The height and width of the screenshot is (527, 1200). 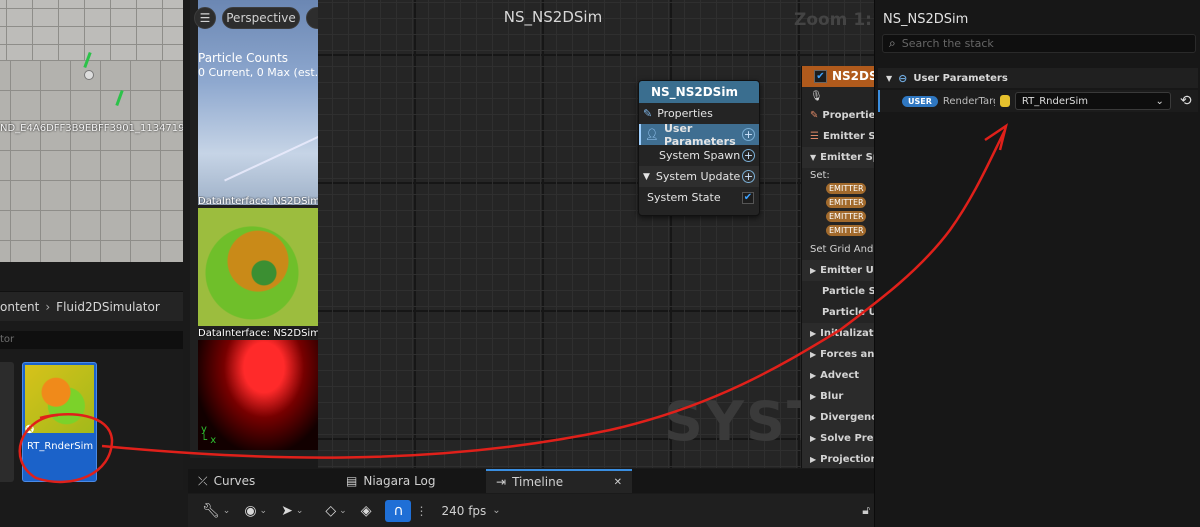 I want to click on breadcrumb-item: Fluid2DSimulator, so click(x=108, y=307).